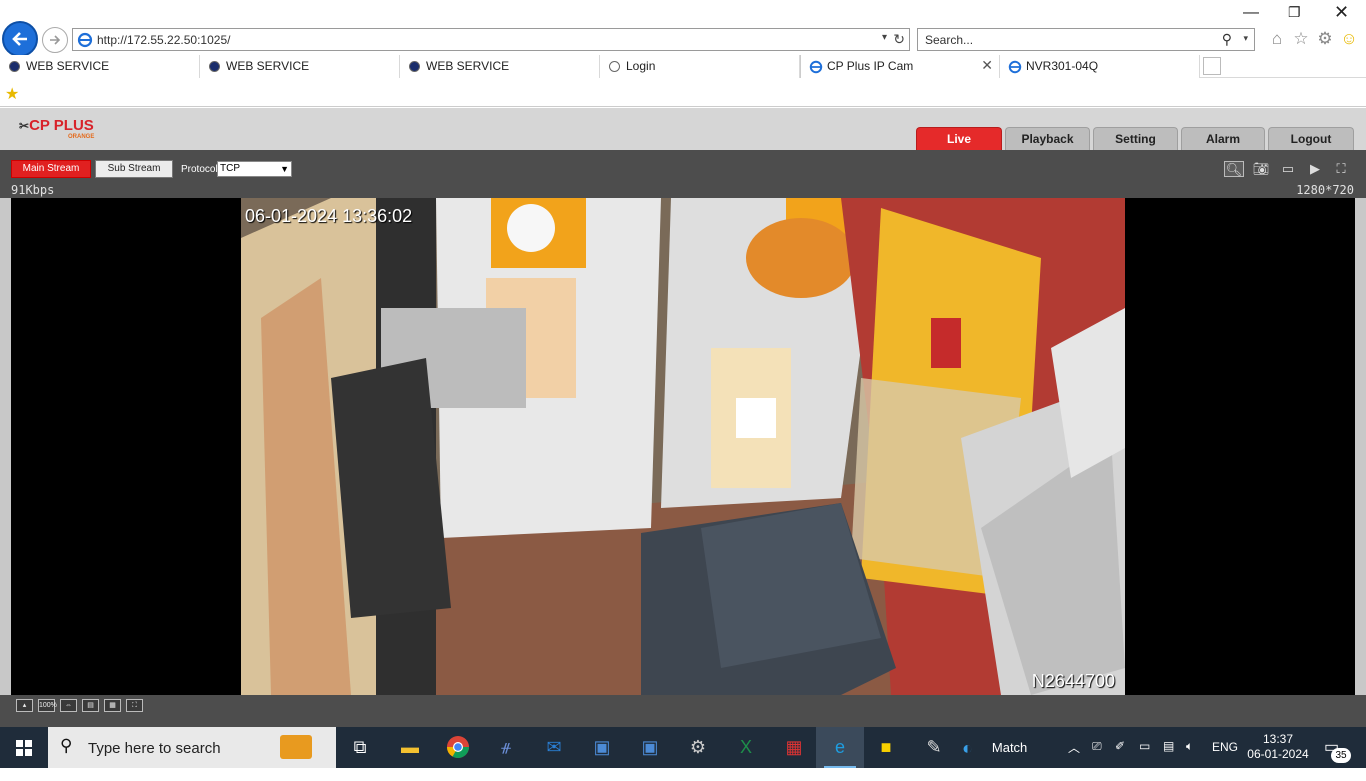 This screenshot has height=781, width=1366. I want to click on favorites-star-icon: ☆, so click(1301, 39).